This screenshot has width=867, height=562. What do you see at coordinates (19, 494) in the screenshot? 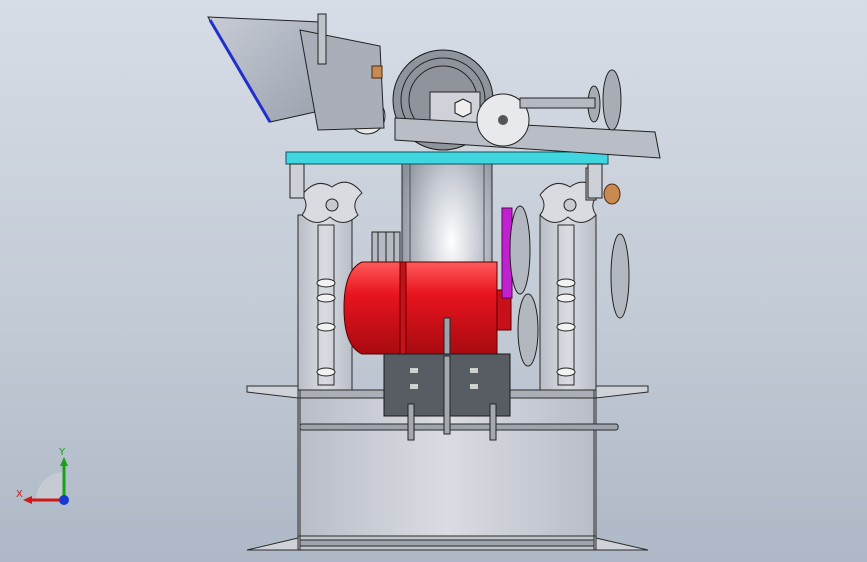
I see `triad-x-label: X` at bounding box center [19, 494].